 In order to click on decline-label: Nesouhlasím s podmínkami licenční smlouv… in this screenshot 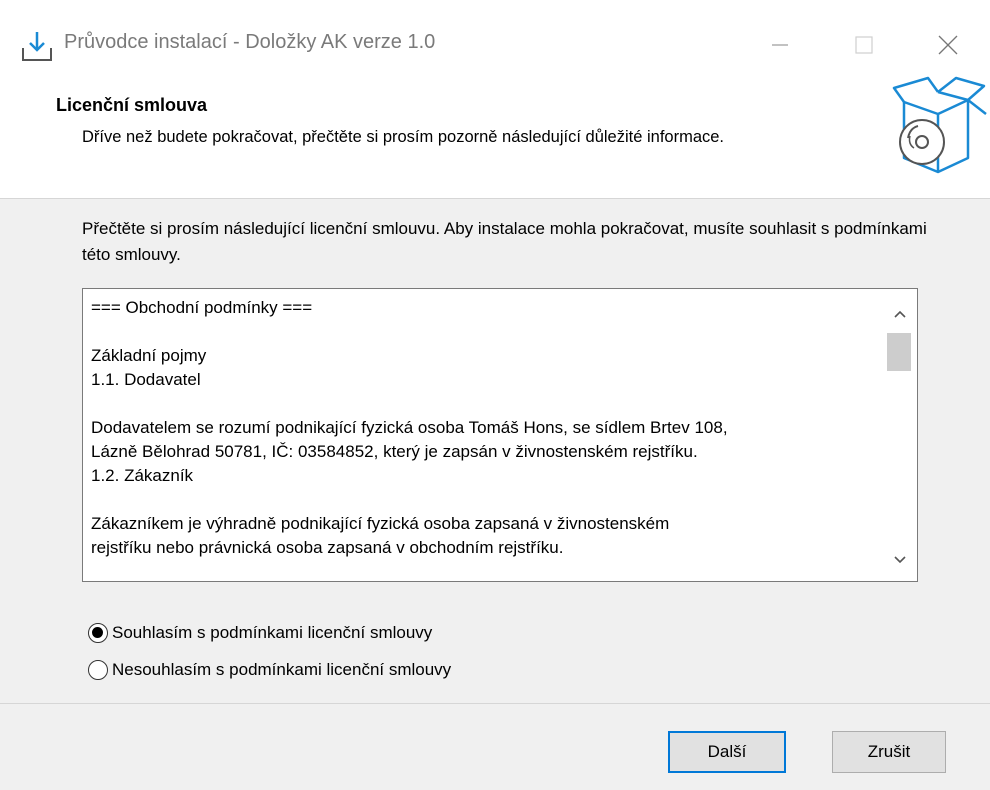, I will do `click(282, 669)`.